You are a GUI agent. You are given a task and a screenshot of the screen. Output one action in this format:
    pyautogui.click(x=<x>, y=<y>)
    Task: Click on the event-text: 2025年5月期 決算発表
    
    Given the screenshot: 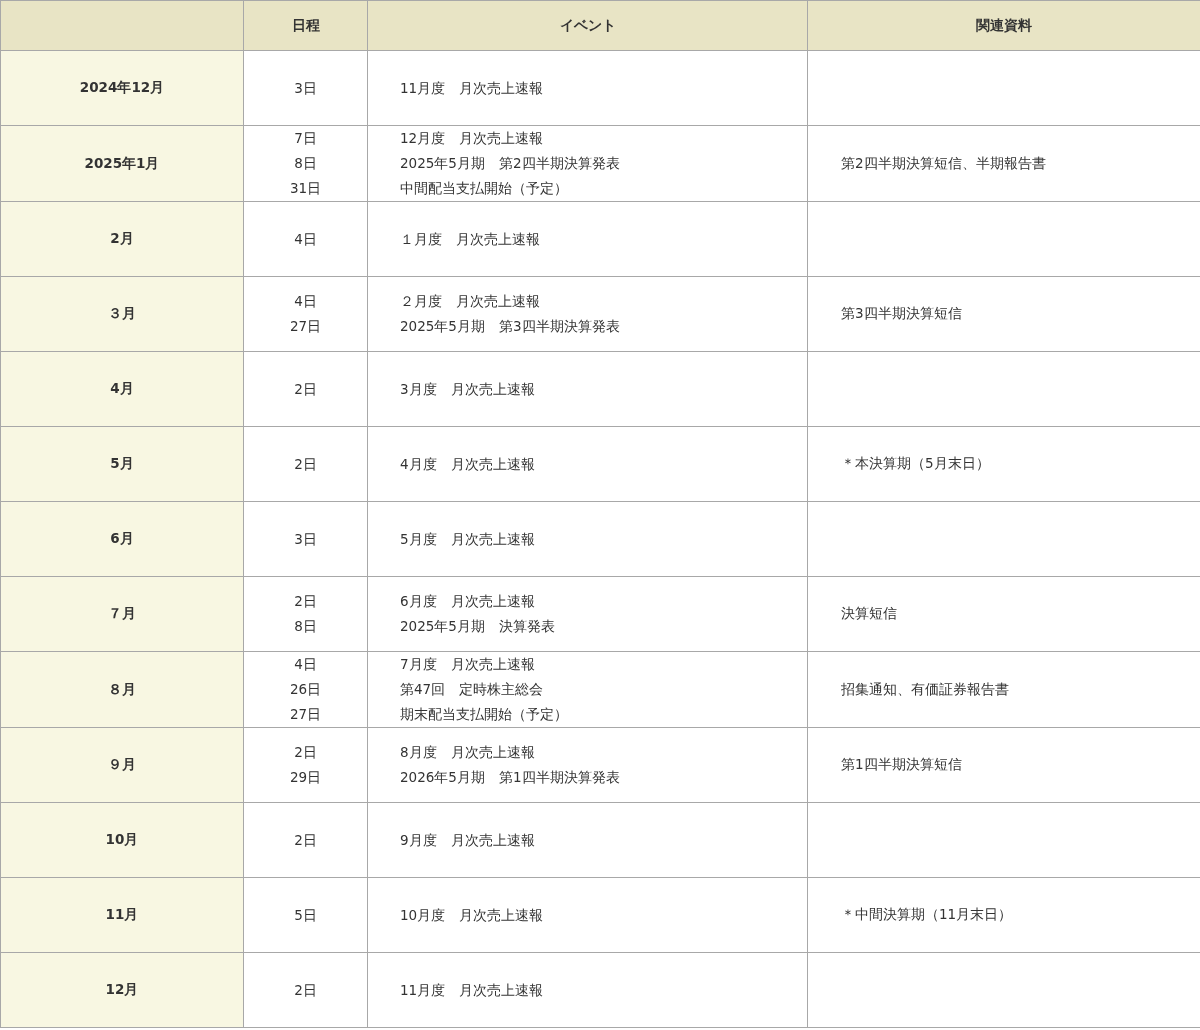 What is the action you would take?
    pyautogui.click(x=478, y=626)
    